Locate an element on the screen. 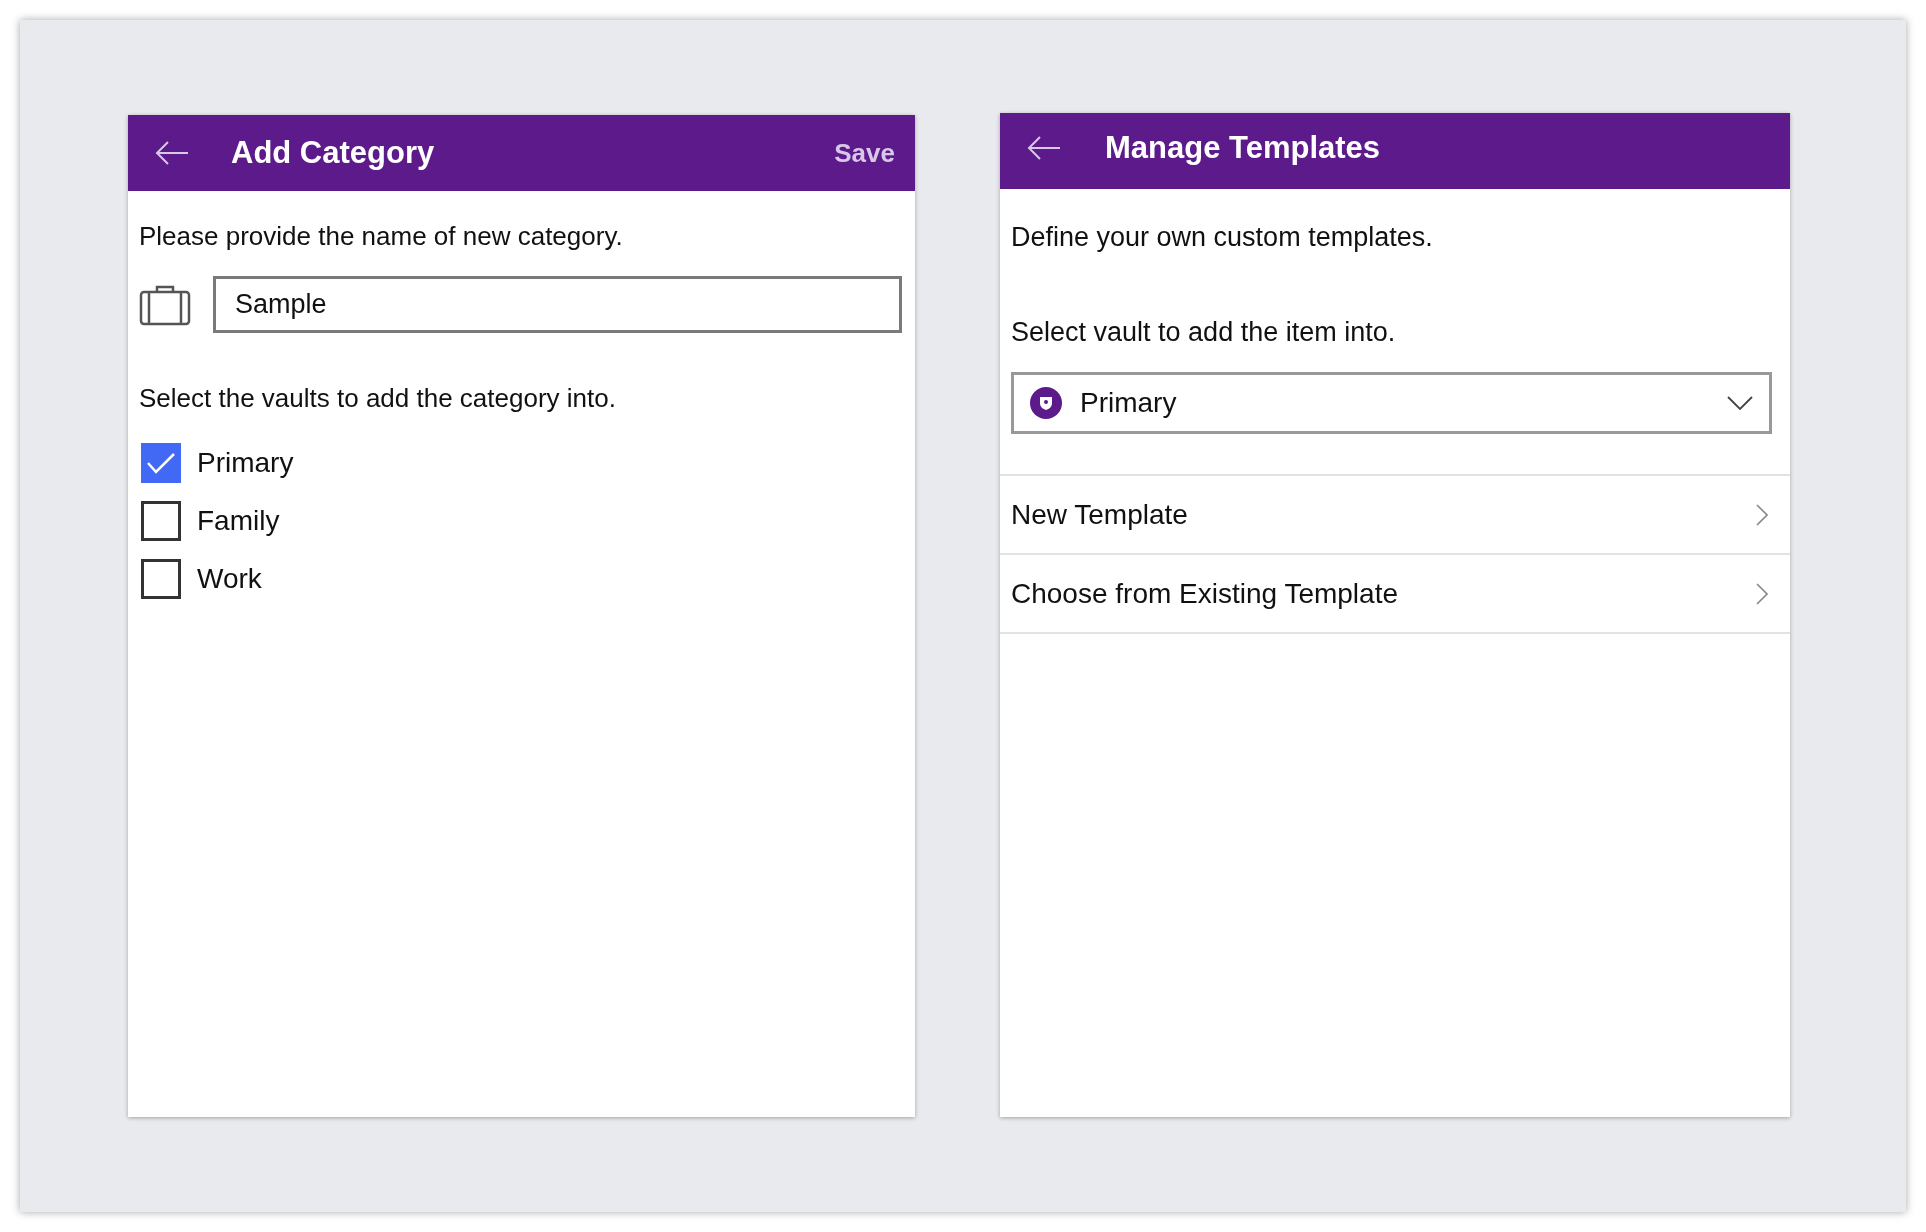 The width and height of the screenshot is (1926, 1232). vault-dropdown: Primary is located at coordinates (1391, 403).